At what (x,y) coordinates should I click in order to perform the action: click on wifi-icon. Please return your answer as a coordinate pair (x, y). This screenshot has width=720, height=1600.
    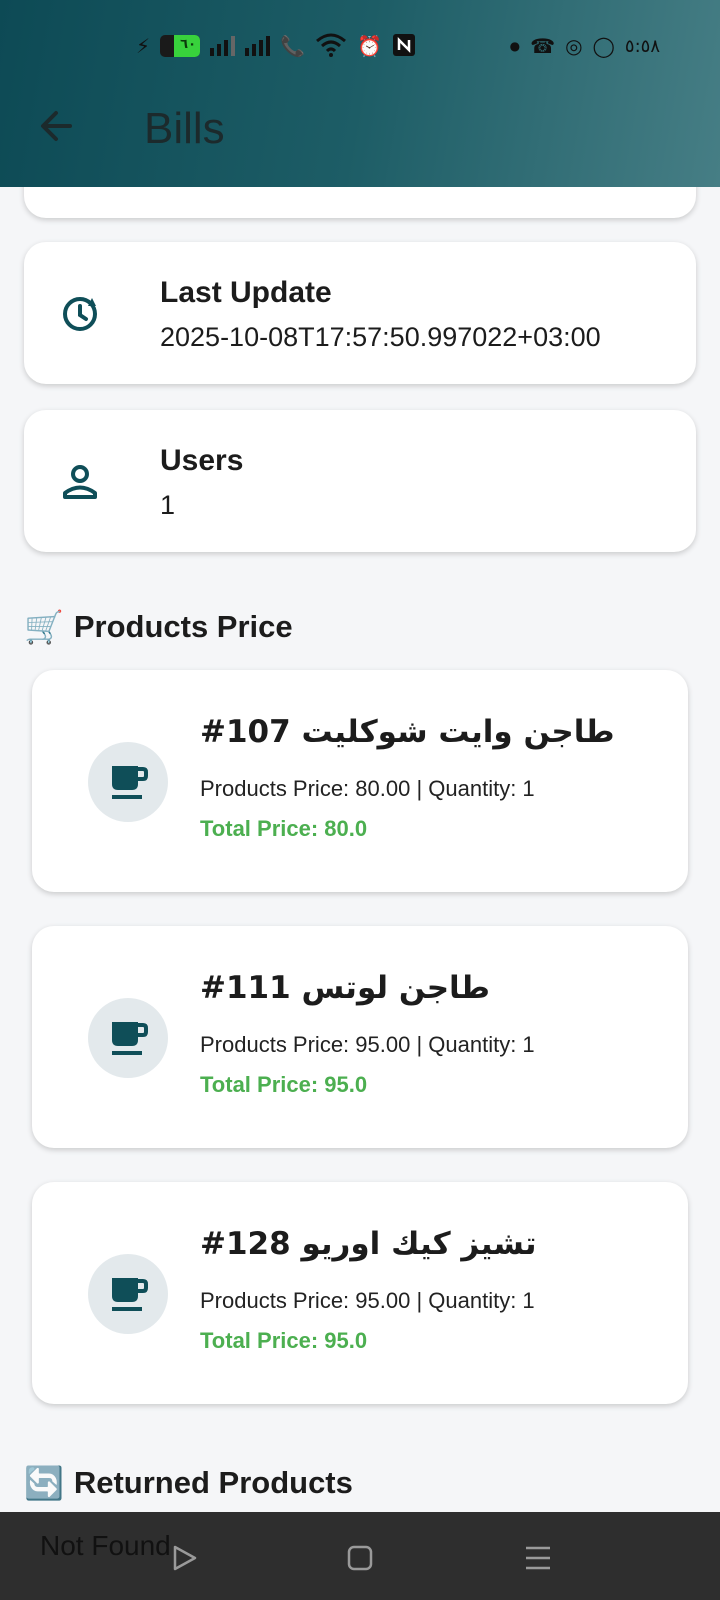
    Looking at the image, I should click on (331, 46).